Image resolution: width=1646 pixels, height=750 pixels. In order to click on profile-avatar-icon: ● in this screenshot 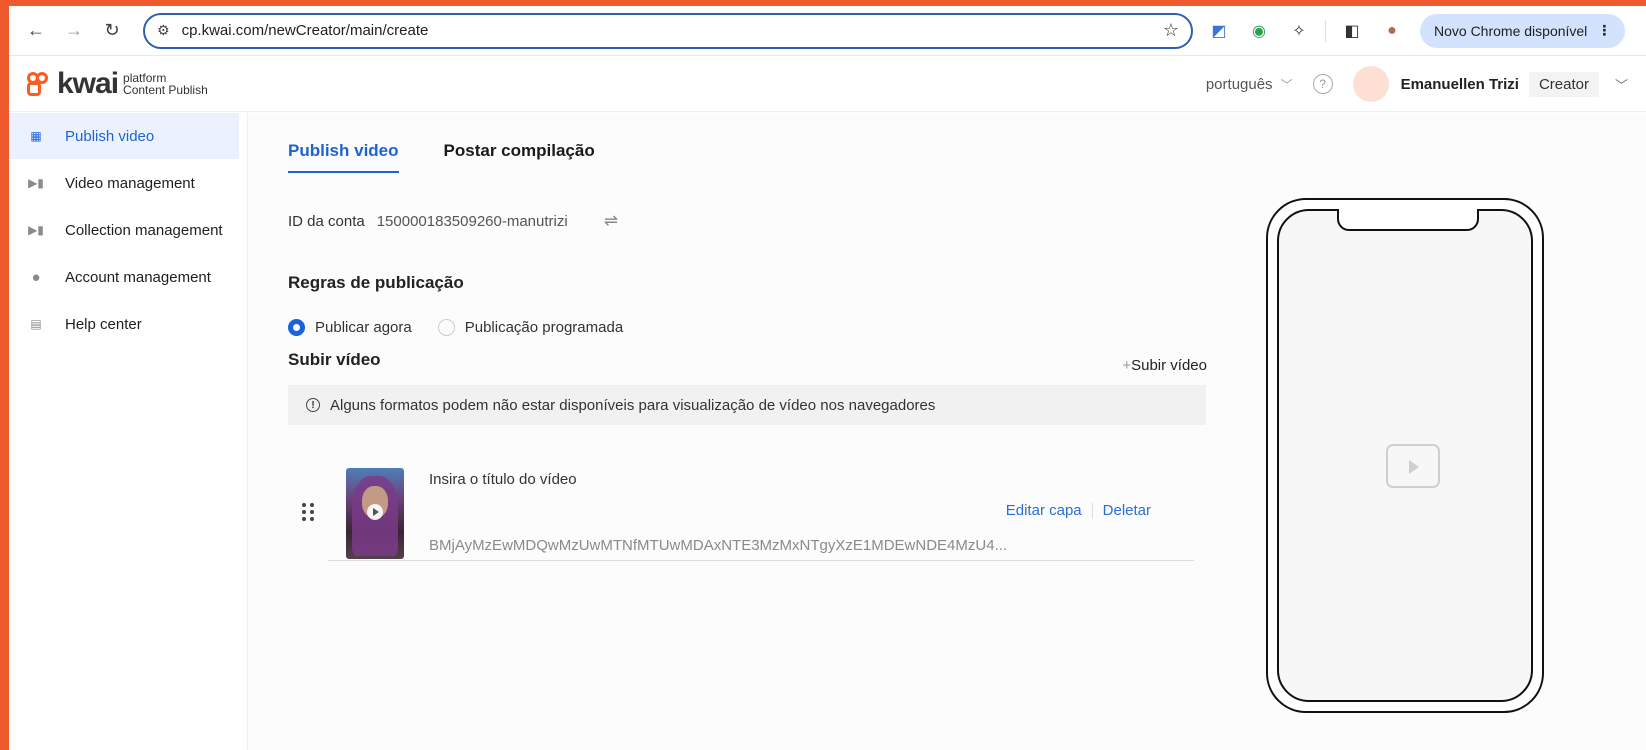, I will do `click(1392, 31)`.